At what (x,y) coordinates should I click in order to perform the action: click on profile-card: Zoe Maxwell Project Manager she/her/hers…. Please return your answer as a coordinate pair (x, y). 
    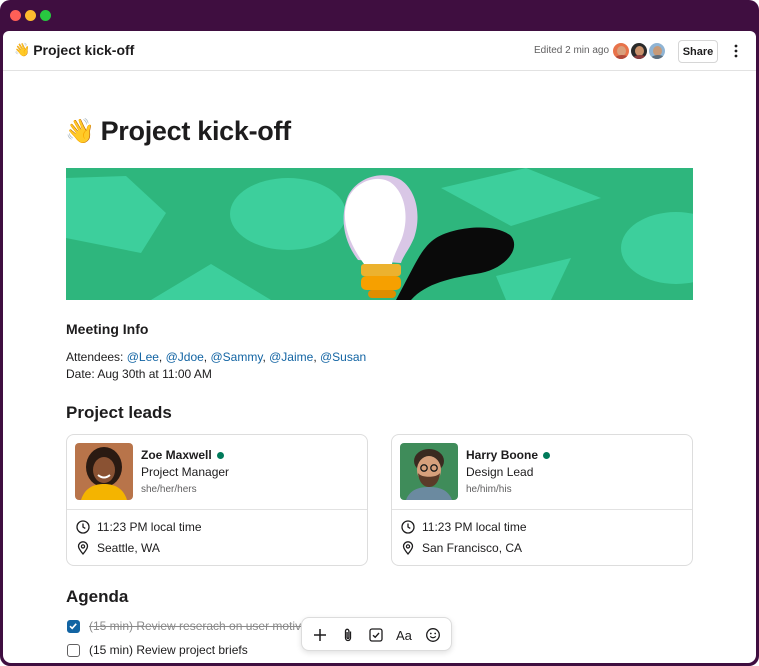
    Looking at the image, I should click on (217, 500).